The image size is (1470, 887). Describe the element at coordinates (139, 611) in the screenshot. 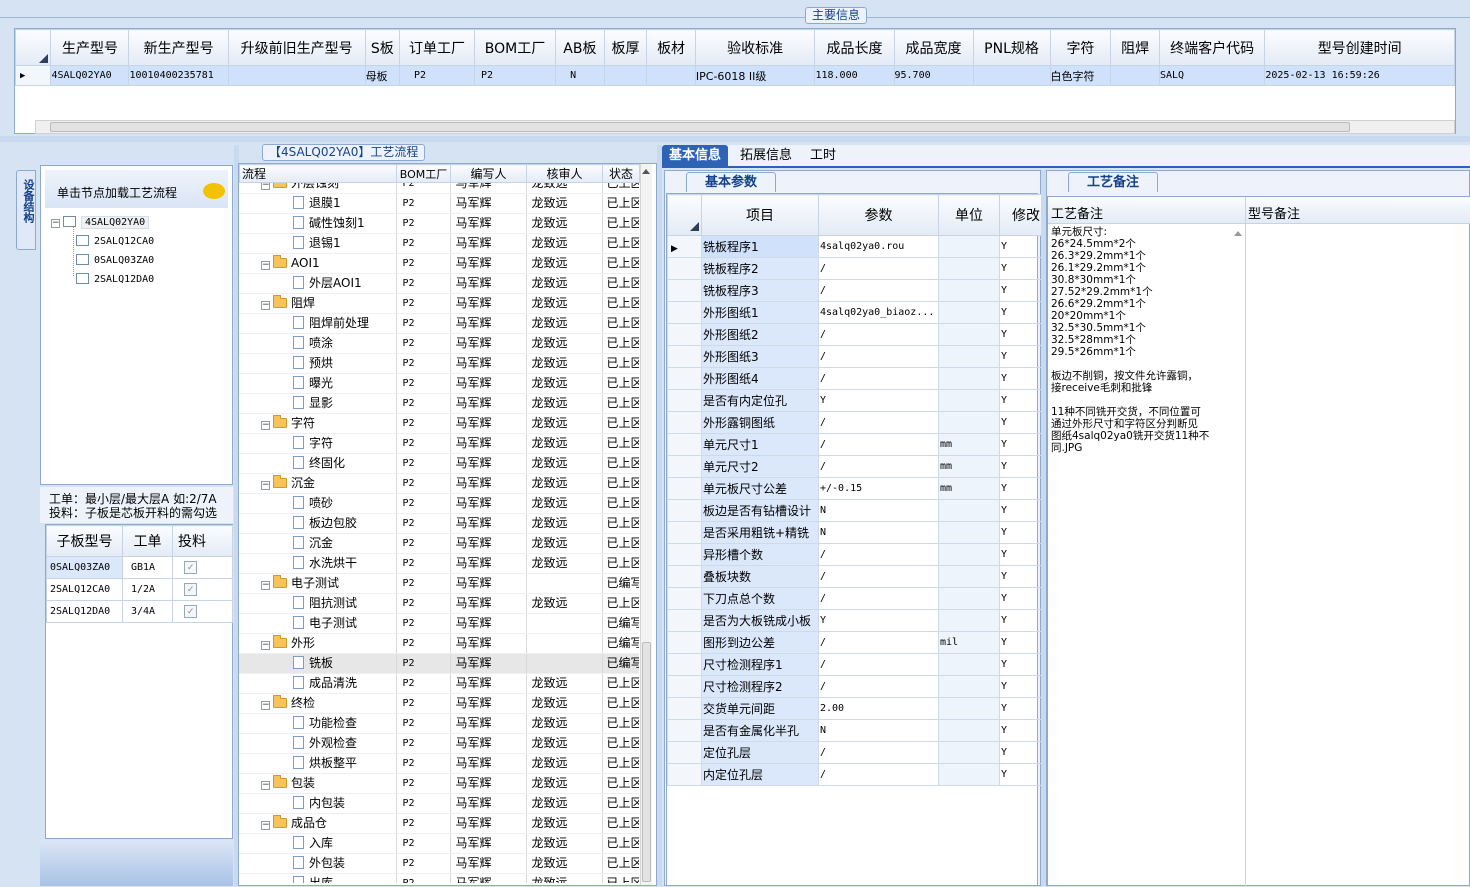

I see `table-row: 2SALQ12DA0 3/4A ✓` at that location.